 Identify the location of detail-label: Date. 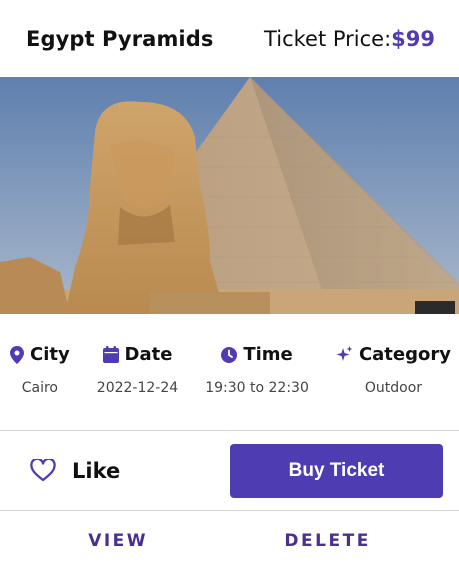
(148, 354).